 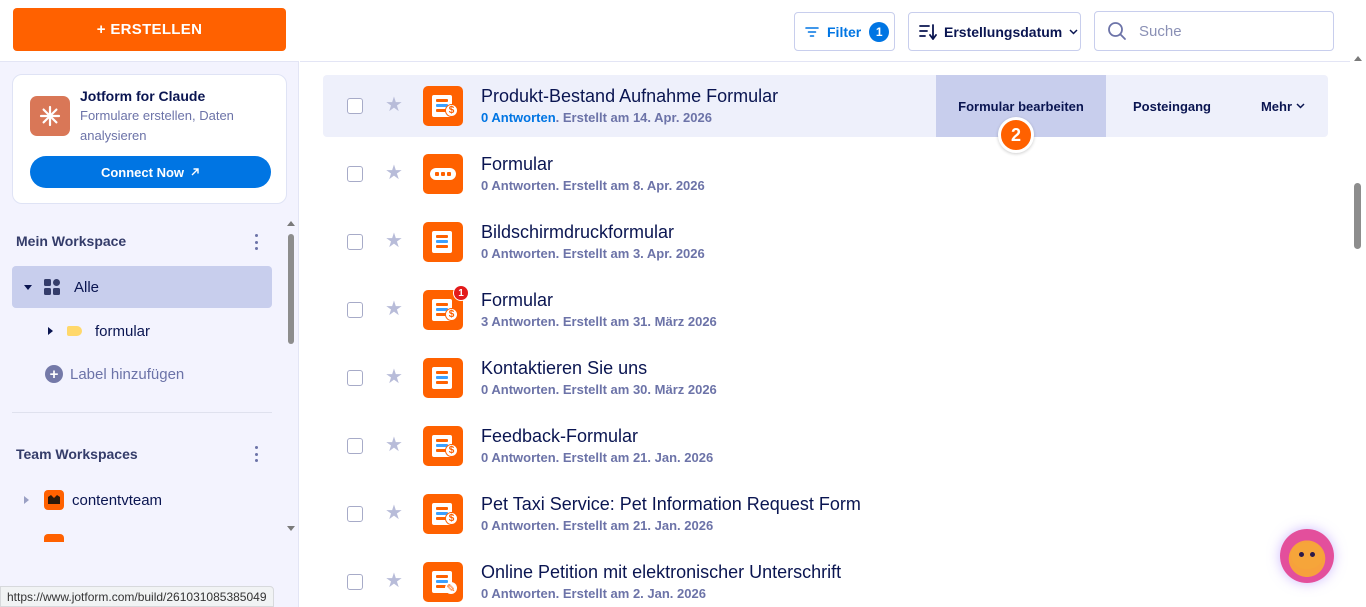 What do you see at coordinates (1229, 31) in the screenshot?
I see `search-input` at bounding box center [1229, 31].